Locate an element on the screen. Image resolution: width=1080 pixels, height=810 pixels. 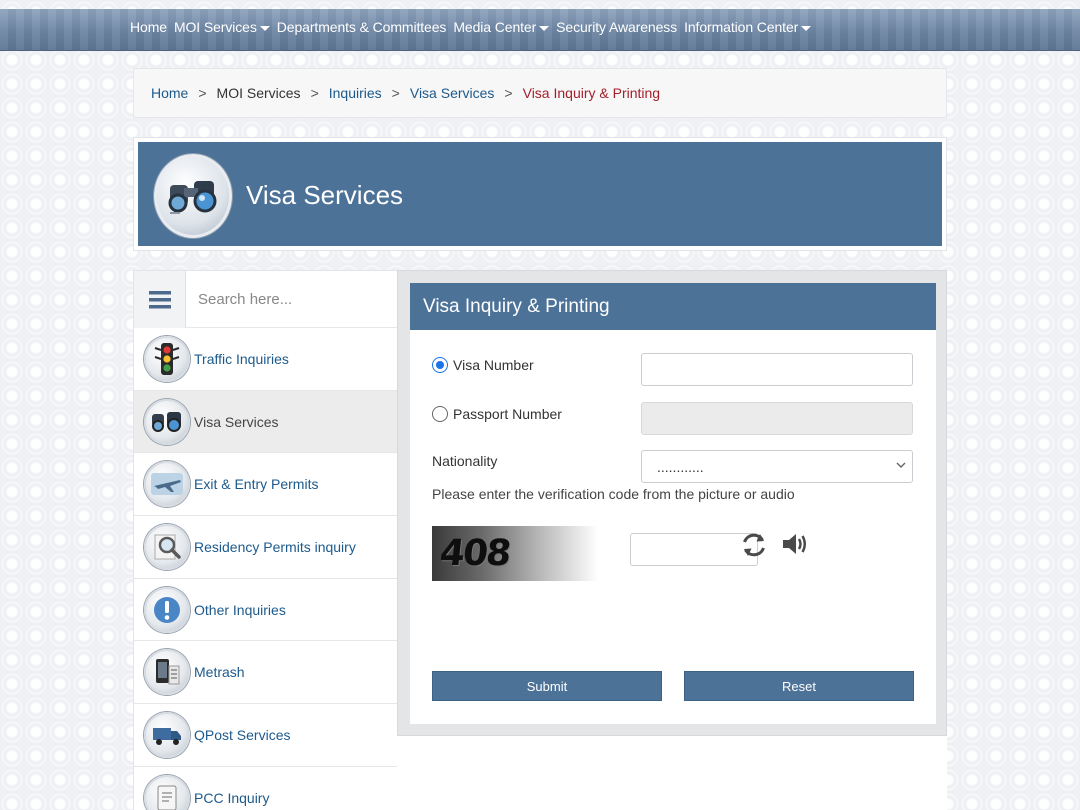
nav-item-label: Departments & Committees is located at coordinates (361, 27).